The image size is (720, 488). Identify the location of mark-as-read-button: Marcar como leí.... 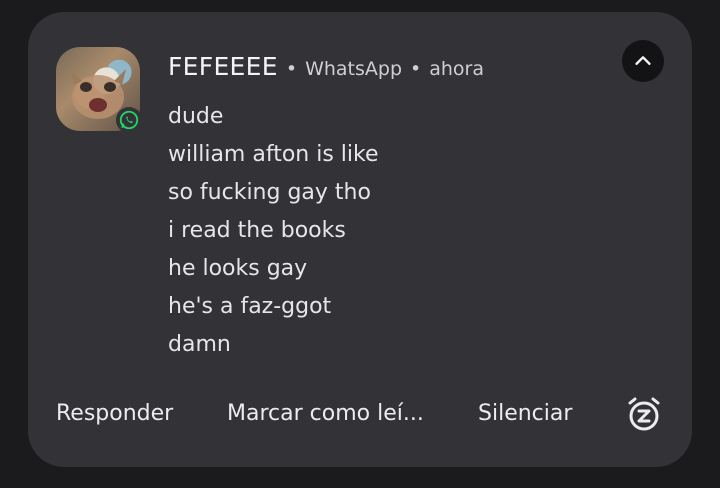
(325, 414).